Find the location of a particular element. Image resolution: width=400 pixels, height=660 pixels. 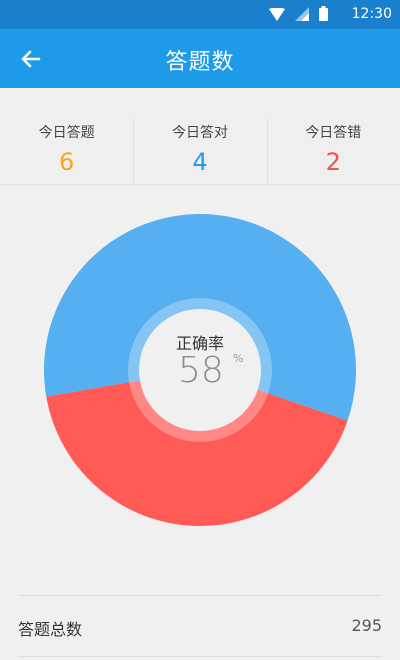

stat-value: 2 is located at coordinates (333, 162).